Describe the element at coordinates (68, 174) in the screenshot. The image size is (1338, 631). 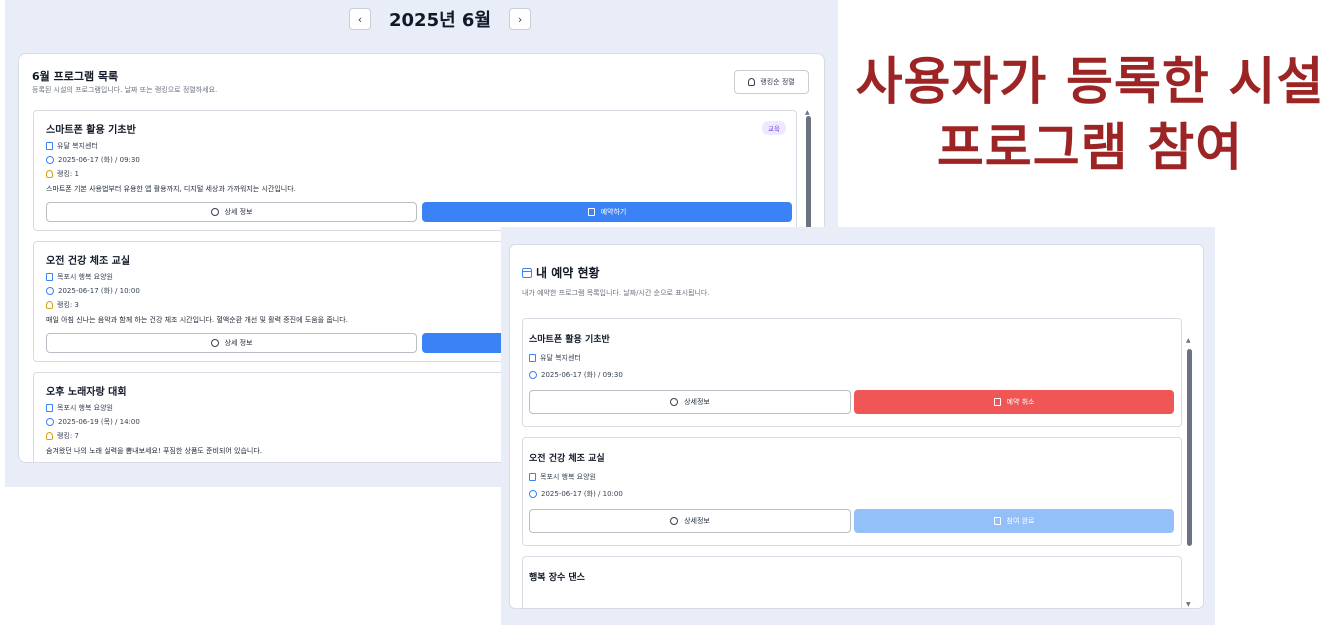
I see `program-ranking: 랭킹: 1` at that location.